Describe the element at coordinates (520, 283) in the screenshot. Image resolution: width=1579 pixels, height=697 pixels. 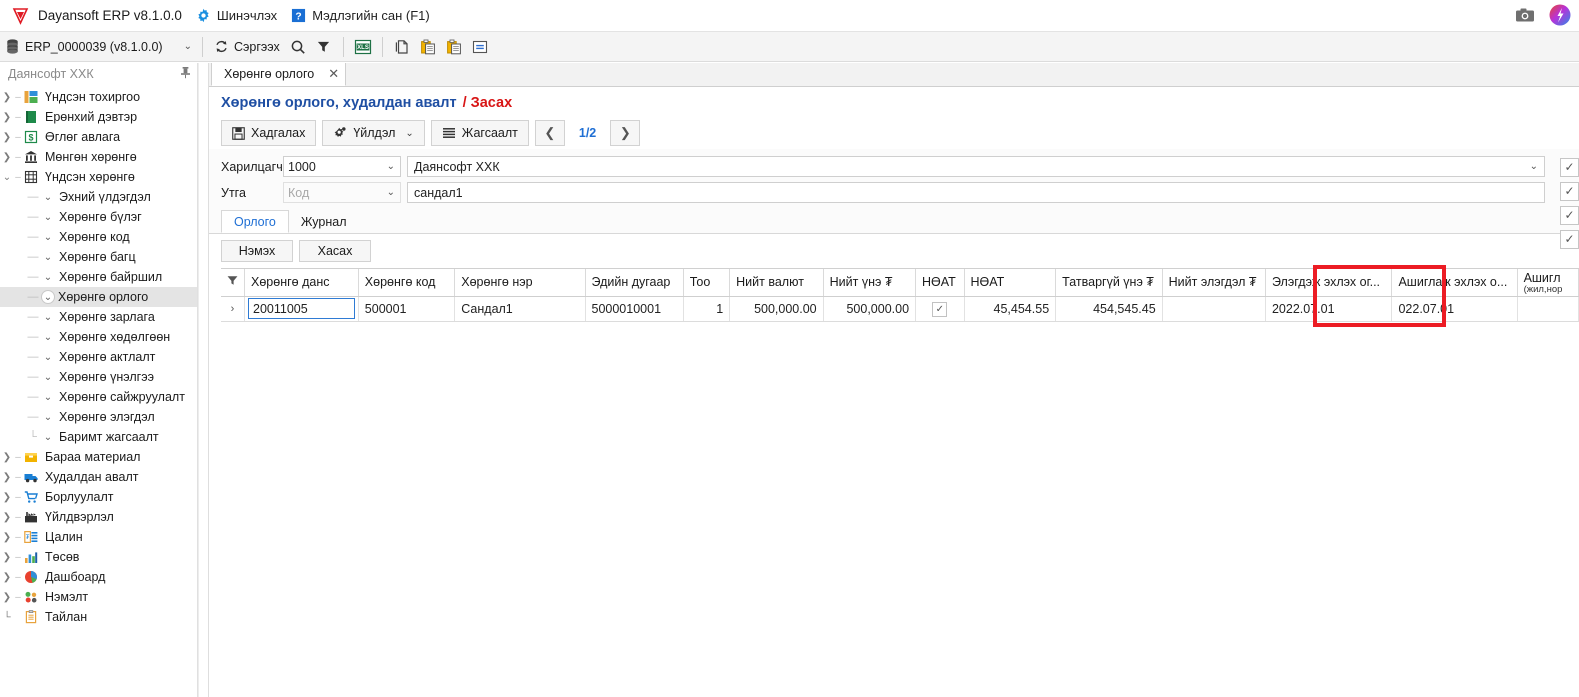
I see `col-header-name: Хөрөнгө нэр` at that location.